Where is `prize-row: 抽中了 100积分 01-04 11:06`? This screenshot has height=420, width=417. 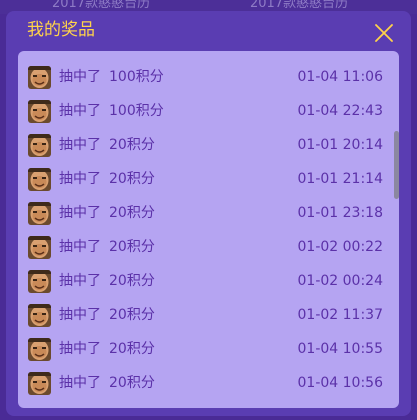
prize-row: 抽中了 100积分 01-04 11:06 is located at coordinates (208, 77).